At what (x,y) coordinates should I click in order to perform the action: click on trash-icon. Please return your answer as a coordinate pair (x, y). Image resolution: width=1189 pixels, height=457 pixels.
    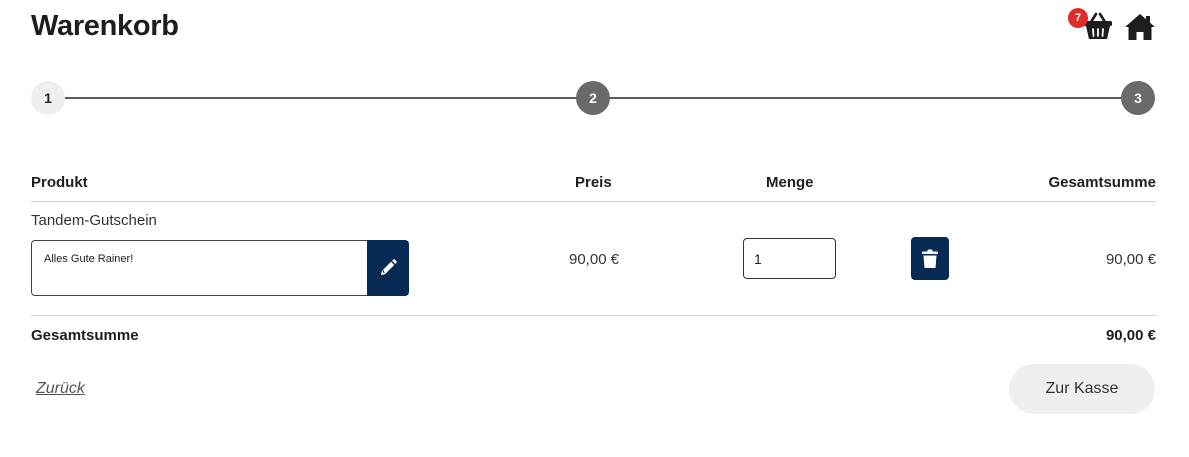
    Looking at the image, I should click on (930, 258).